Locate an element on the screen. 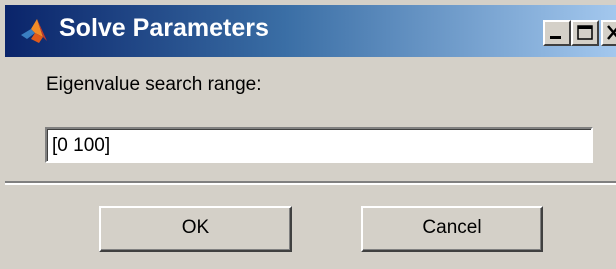 The height and width of the screenshot is (269, 616). range-input: [0 100] is located at coordinates (319, 145).